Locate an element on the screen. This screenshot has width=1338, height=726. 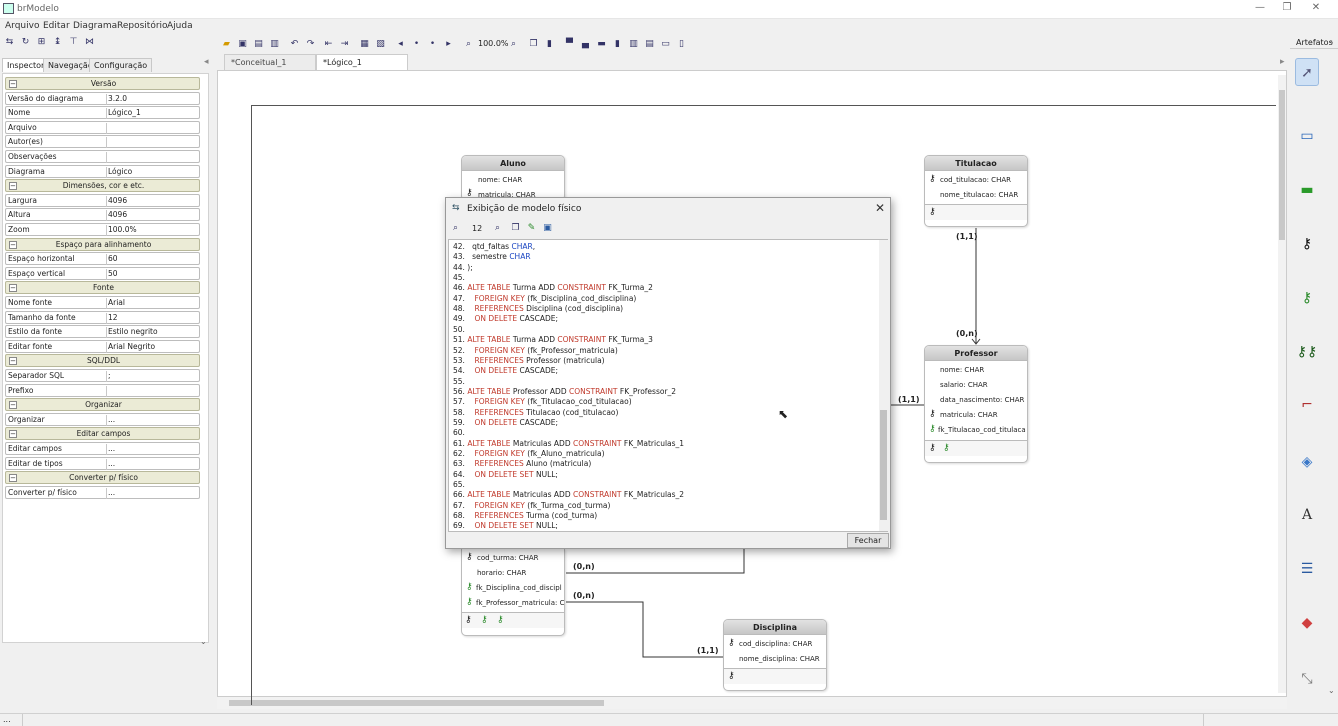
code-token: (fk_Aluno_matricula) is located at coordinates (564, 453).